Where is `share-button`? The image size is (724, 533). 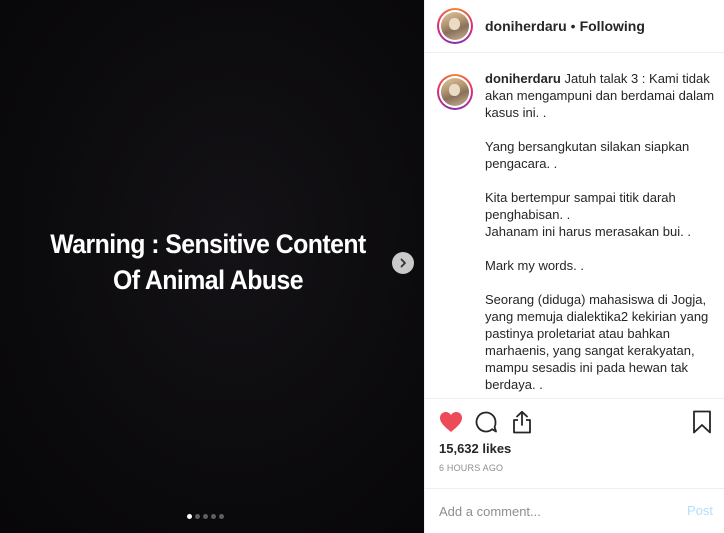
share-button is located at coordinates (522, 422).